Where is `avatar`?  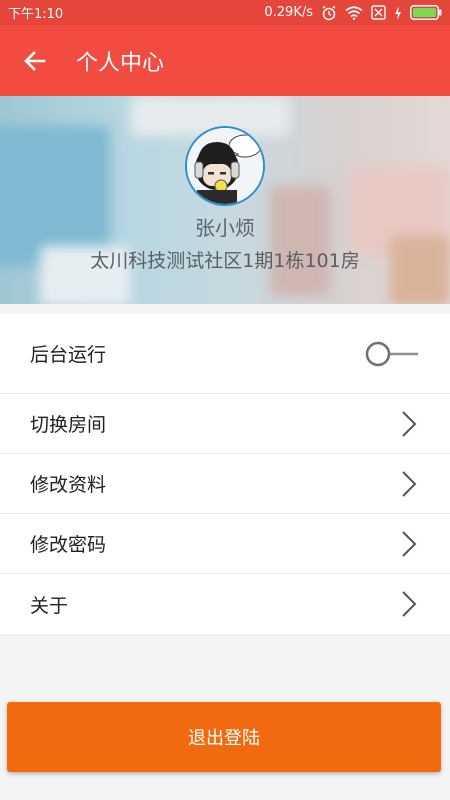 avatar is located at coordinates (225, 166).